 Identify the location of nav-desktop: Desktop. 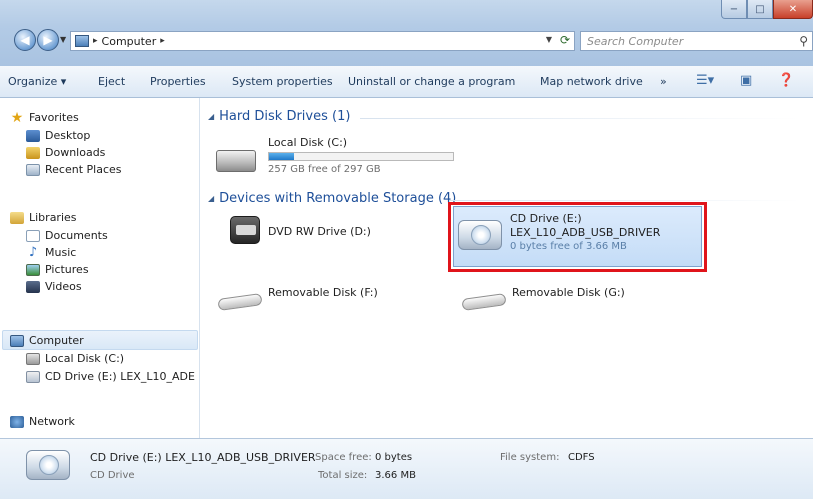
(58, 135).